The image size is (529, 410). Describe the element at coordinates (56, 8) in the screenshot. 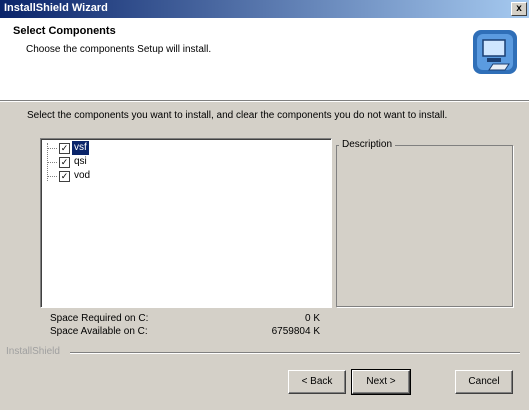

I see `window-title: InstallShield Wizard` at that location.